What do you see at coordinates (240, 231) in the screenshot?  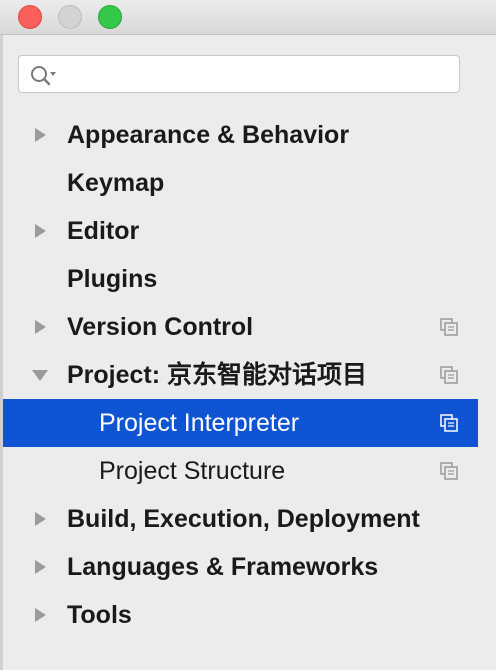 I see `tree-item: Editor` at bounding box center [240, 231].